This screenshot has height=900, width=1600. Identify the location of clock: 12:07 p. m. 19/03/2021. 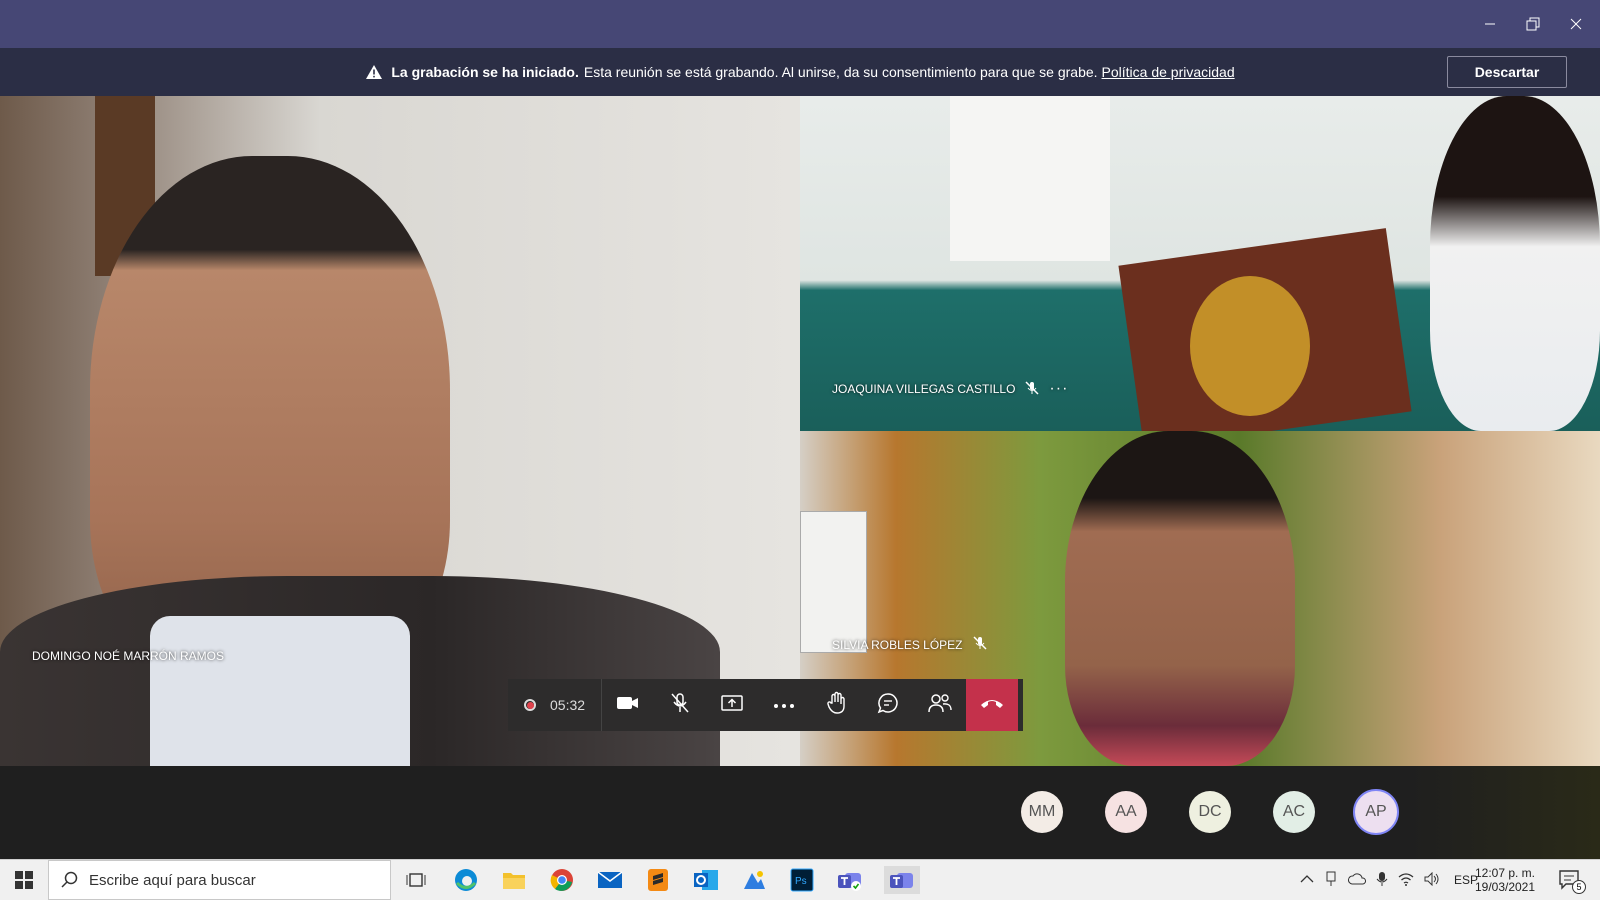
(1505, 880).